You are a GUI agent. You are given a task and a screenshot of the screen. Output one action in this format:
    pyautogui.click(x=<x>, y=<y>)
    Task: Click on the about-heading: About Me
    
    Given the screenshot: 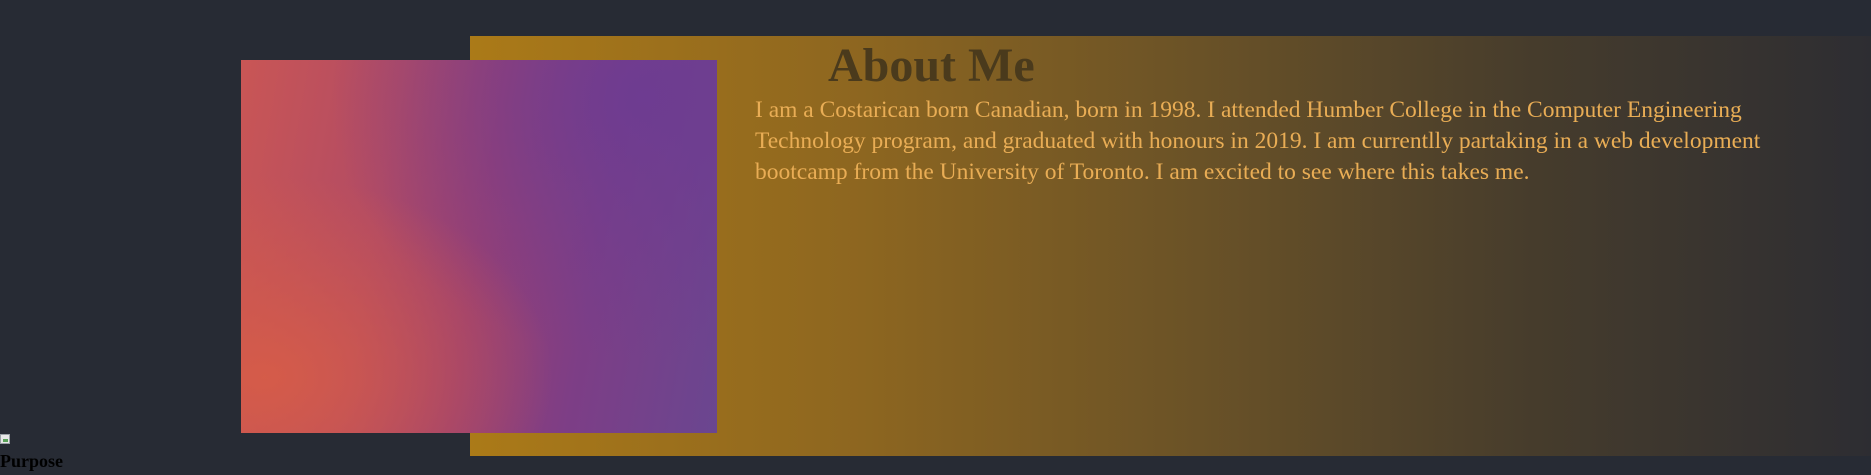 What is the action you would take?
    pyautogui.click(x=931, y=65)
    